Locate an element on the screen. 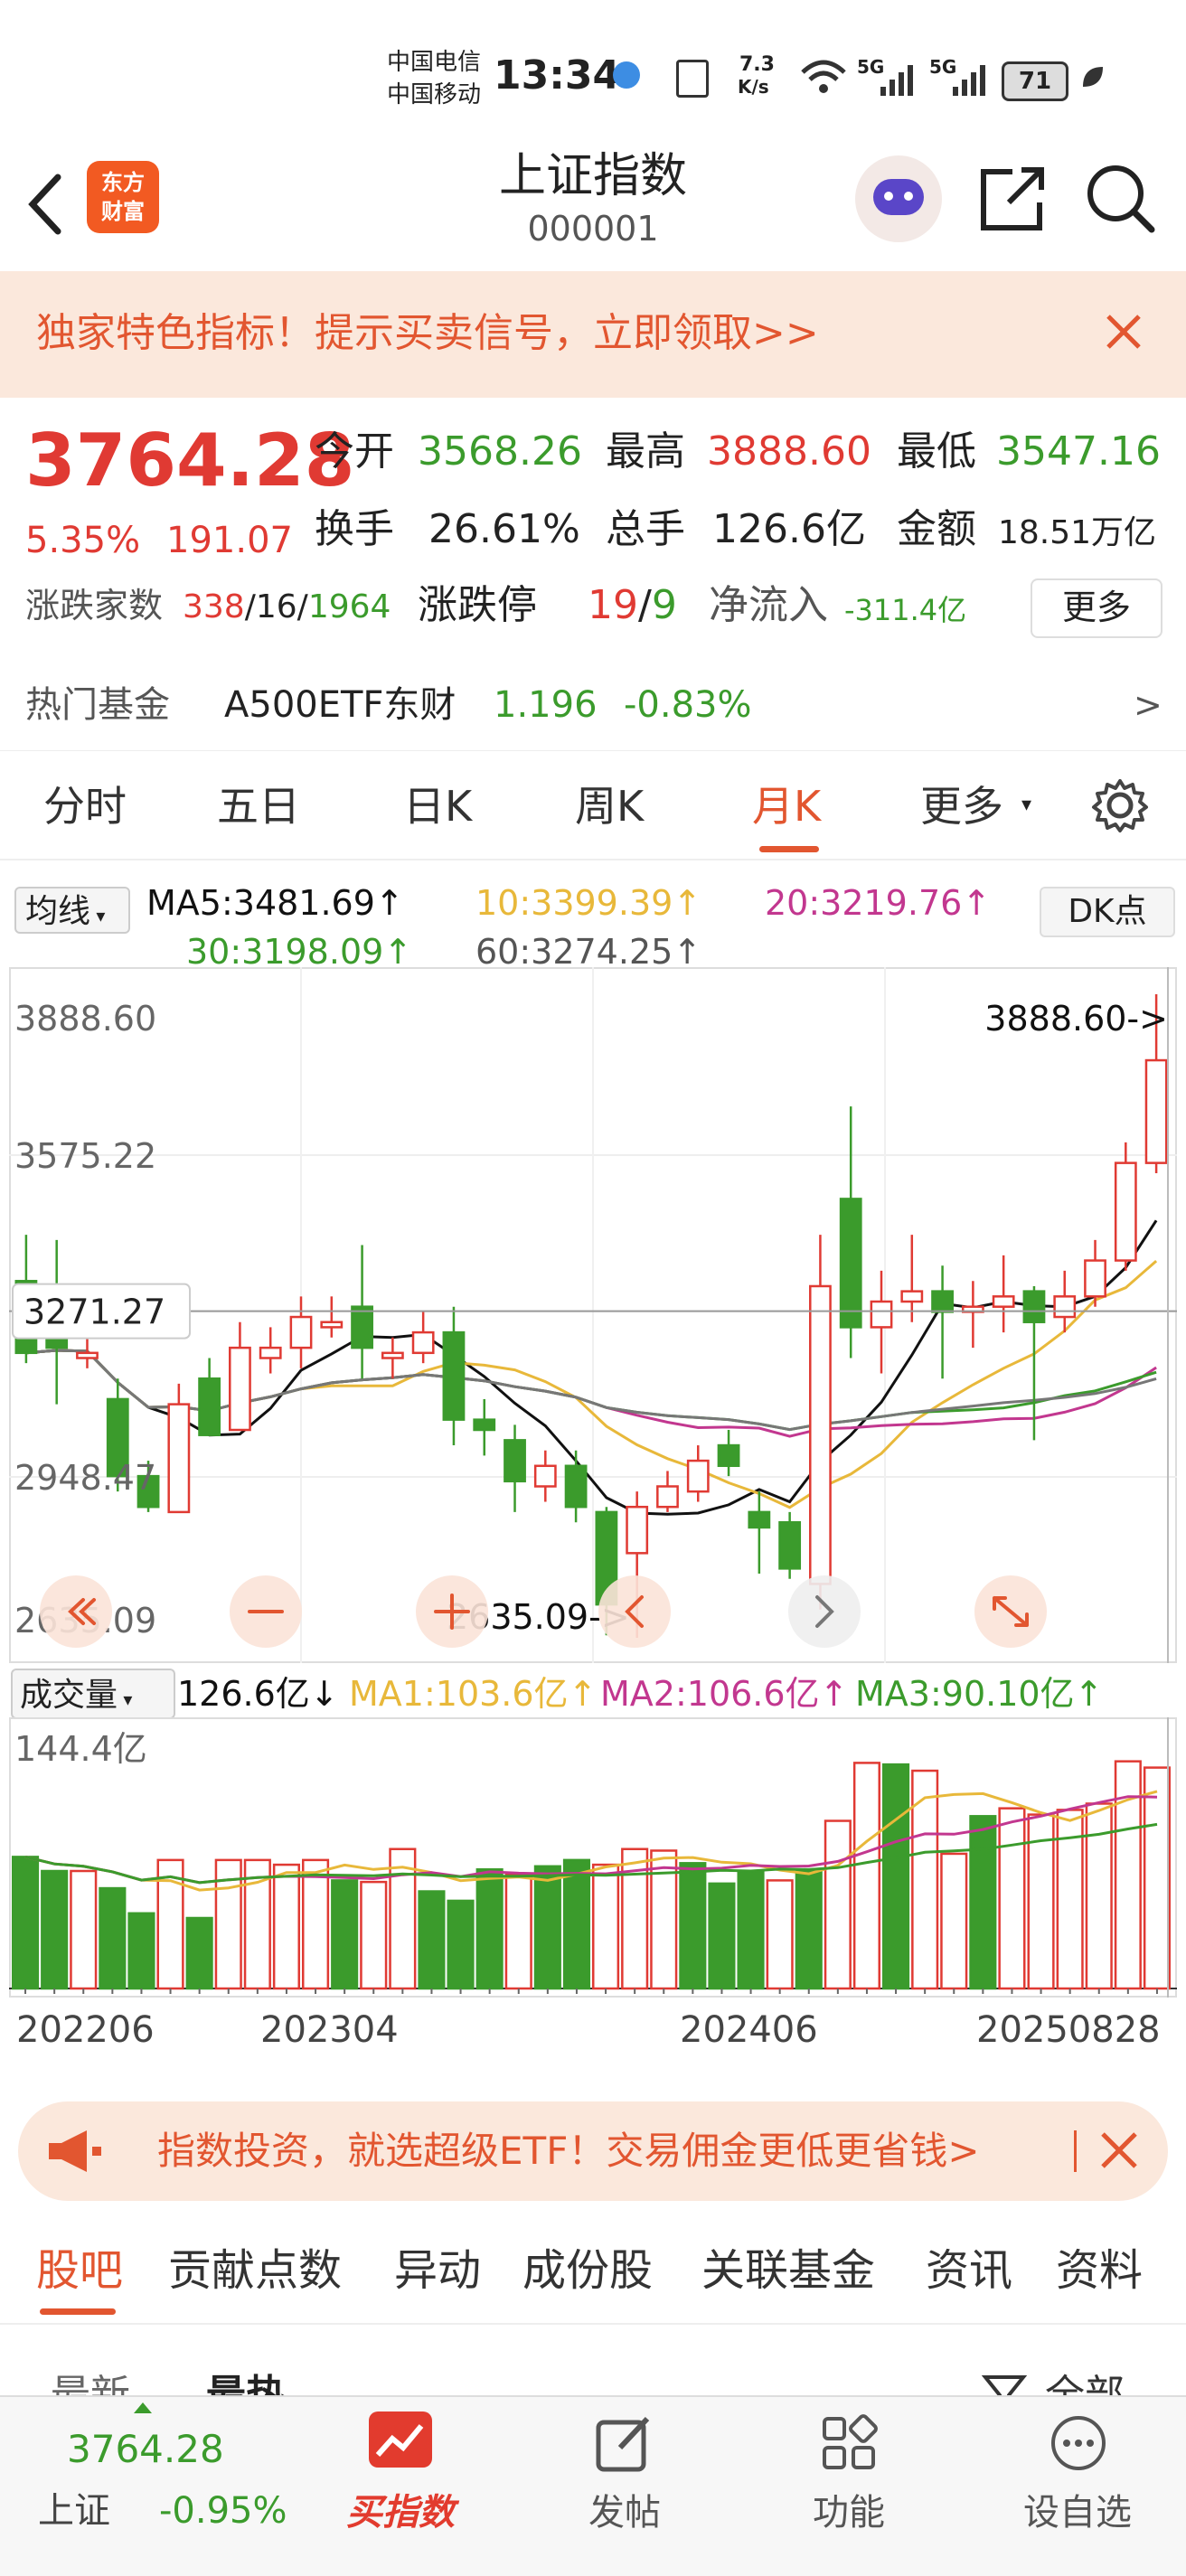 This screenshot has width=1186, height=2576. tab-section-1: 贡献点数 is located at coordinates (255, 2271).